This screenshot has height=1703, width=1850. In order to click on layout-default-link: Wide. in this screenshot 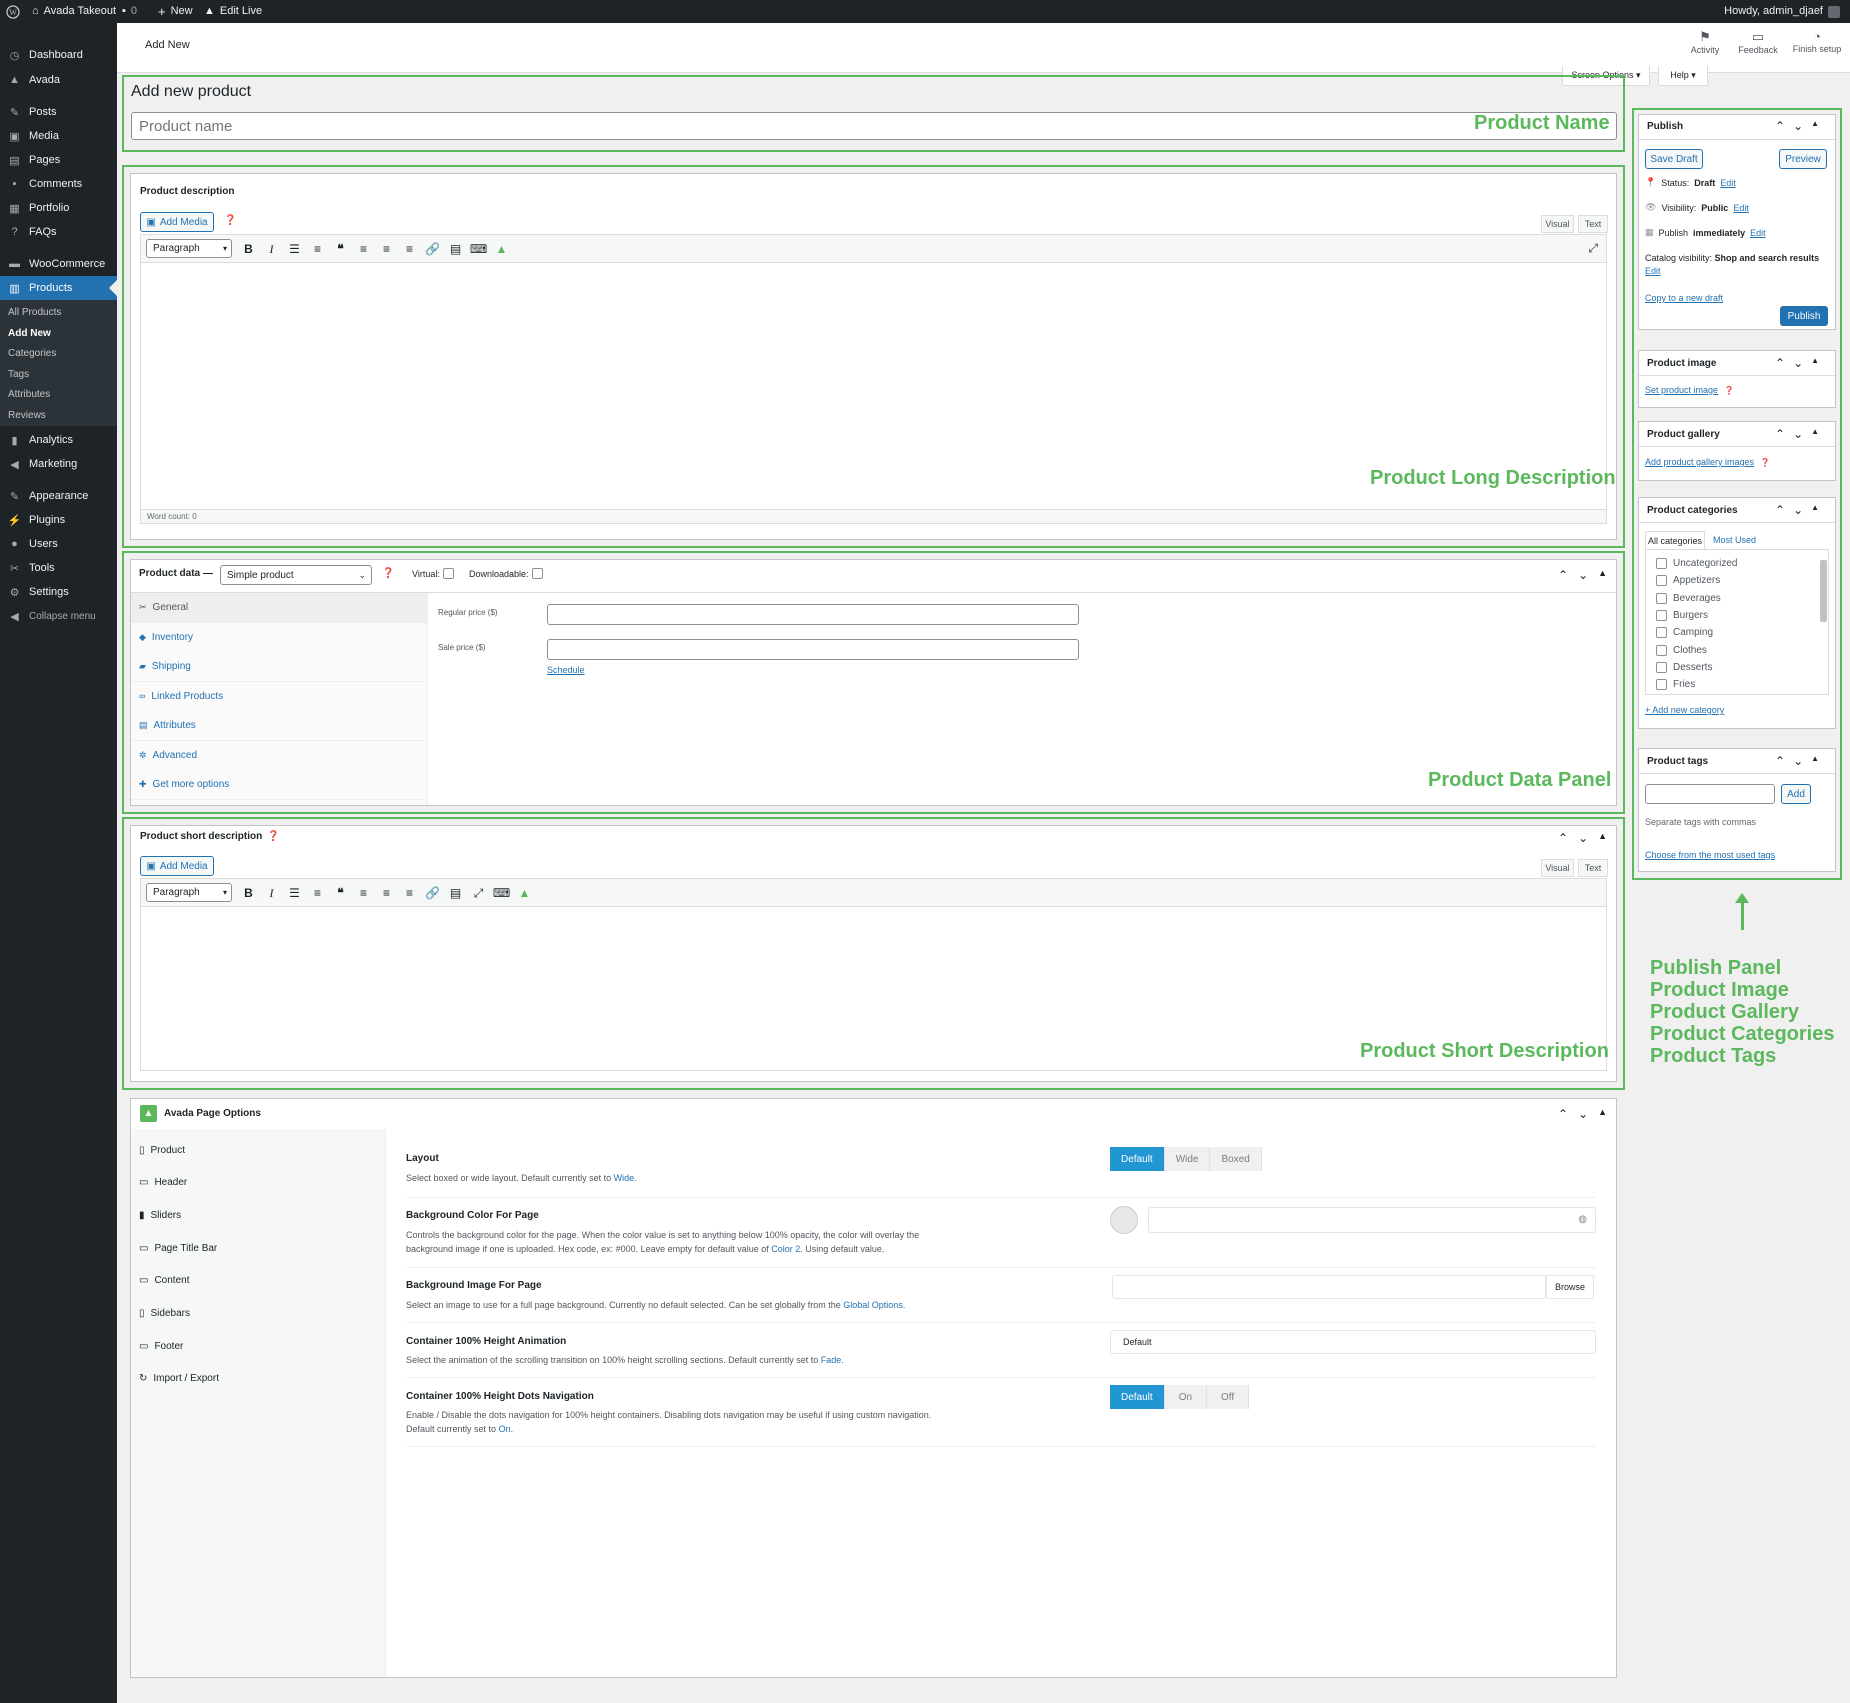, I will do `click(625, 1178)`.